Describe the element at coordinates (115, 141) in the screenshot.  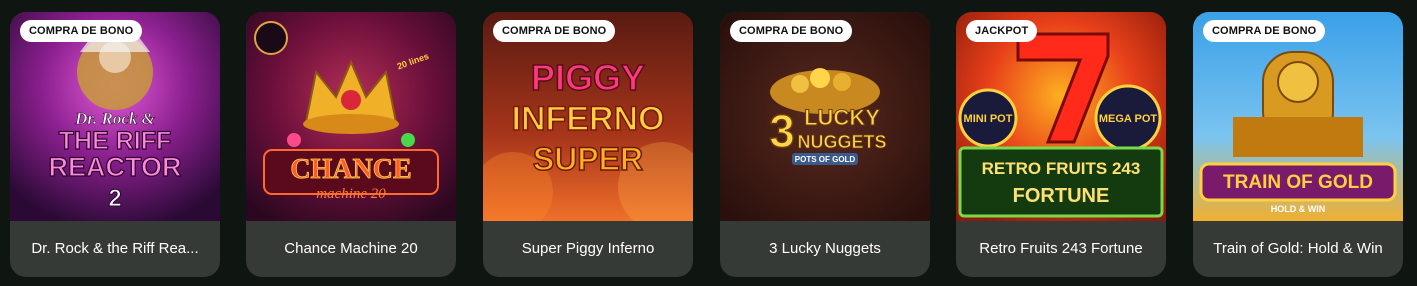
I see `art-text-2: THE RIFF` at that location.